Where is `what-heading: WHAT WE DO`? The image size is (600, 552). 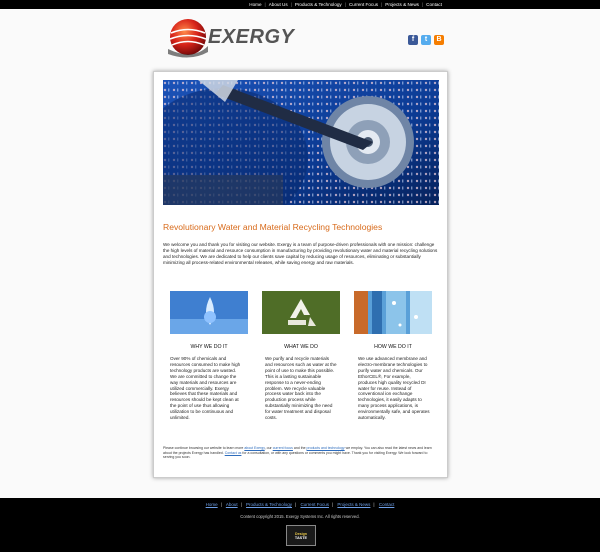
what-heading: WHAT WE DO is located at coordinates (301, 347).